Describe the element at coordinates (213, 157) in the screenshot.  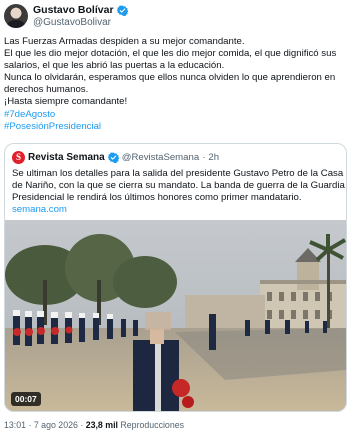
I see `quoted-tweet-time: 2h` at that location.